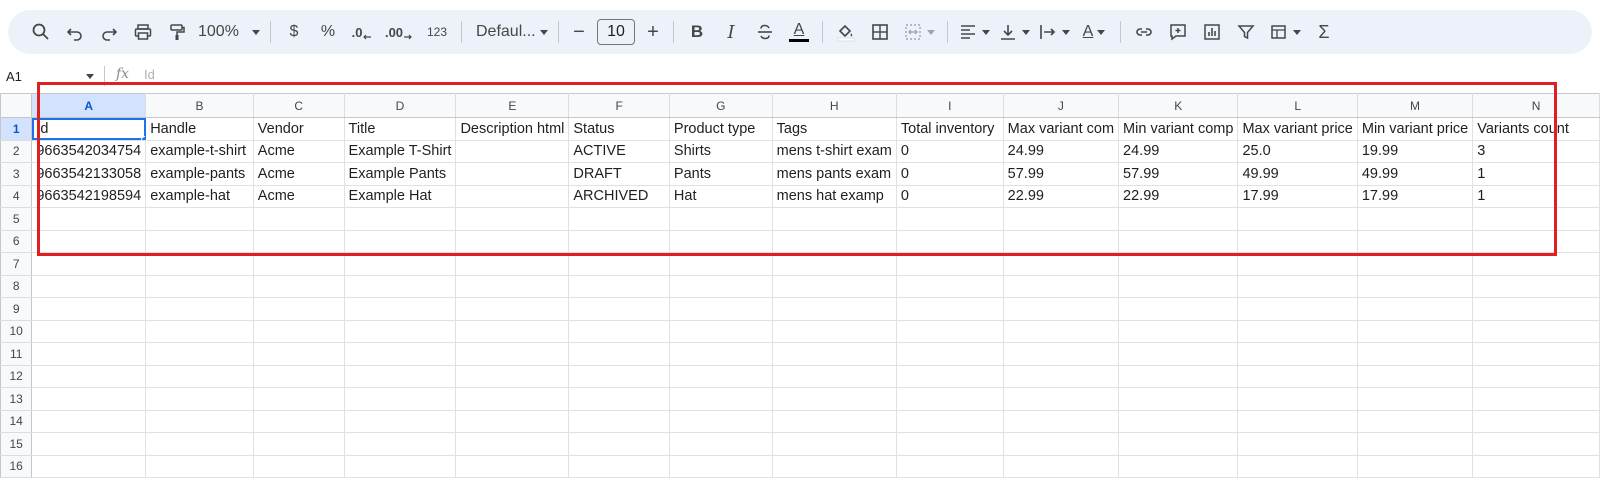 The height and width of the screenshot is (485, 1600). What do you see at coordinates (1061, 174) in the screenshot?
I see `cell-j3: 57.99` at bounding box center [1061, 174].